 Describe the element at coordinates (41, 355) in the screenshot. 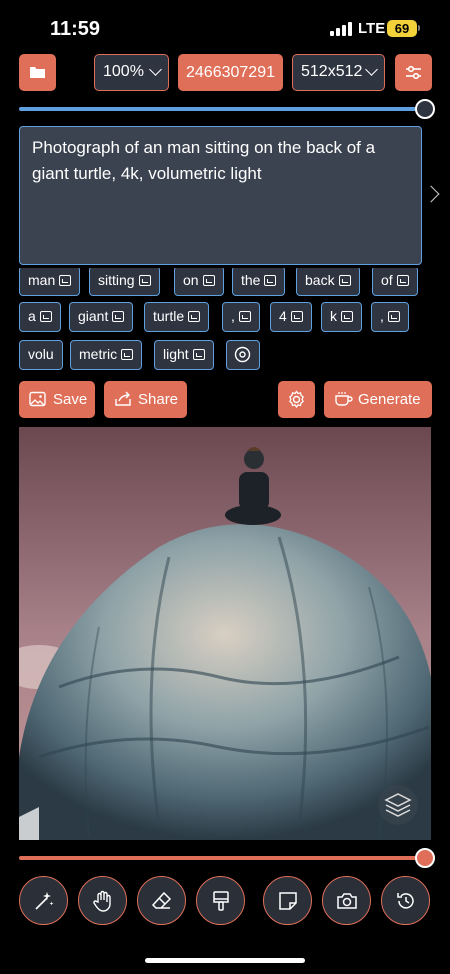

I see `token-chip: volu` at that location.